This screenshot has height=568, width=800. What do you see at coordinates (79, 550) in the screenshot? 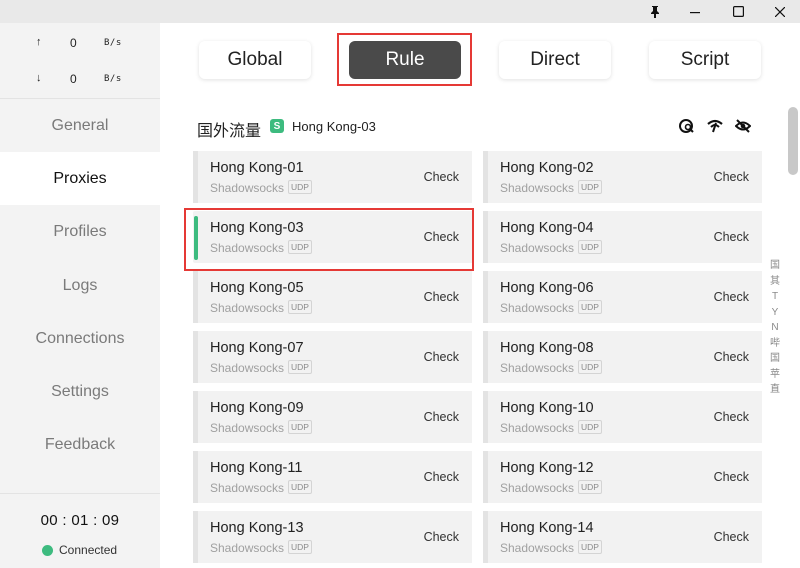
I see `connection-status: Connected` at bounding box center [79, 550].